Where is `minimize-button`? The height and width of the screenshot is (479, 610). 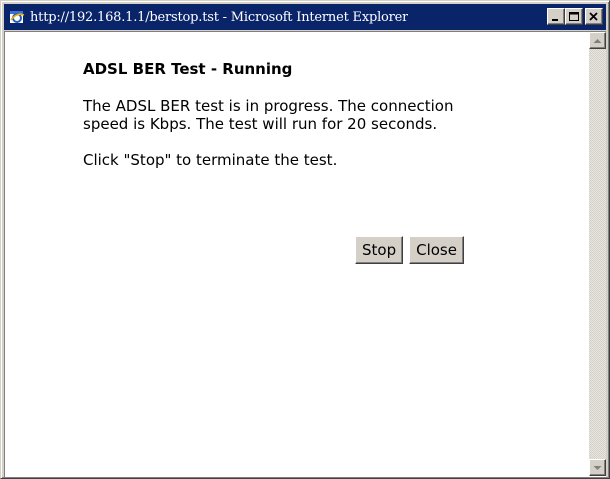
minimize-button is located at coordinates (556, 16).